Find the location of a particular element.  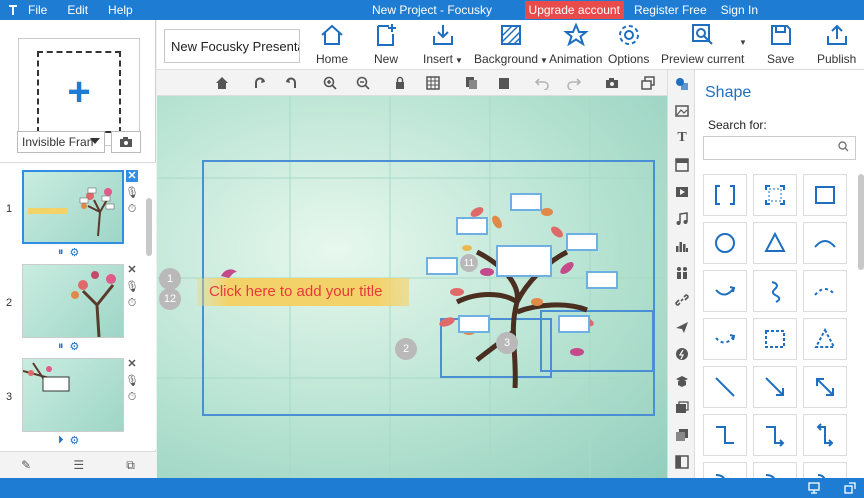

graduation-cap-icon is located at coordinates (682, 381).